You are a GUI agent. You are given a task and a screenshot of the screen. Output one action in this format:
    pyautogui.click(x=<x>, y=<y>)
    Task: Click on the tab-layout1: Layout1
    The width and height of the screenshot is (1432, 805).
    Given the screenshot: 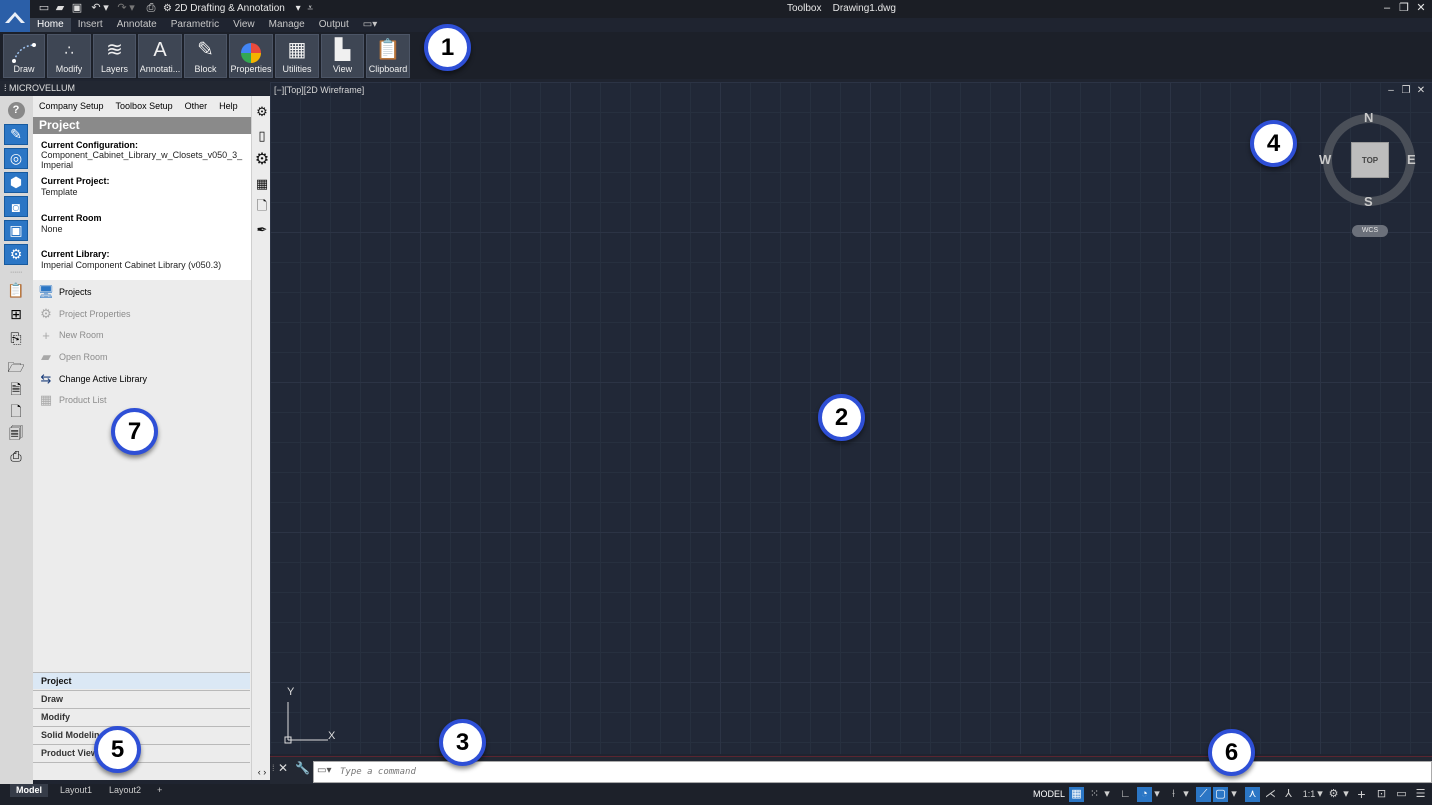 What is the action you would take?
    pyautogui.click(x=76, y=790)
    